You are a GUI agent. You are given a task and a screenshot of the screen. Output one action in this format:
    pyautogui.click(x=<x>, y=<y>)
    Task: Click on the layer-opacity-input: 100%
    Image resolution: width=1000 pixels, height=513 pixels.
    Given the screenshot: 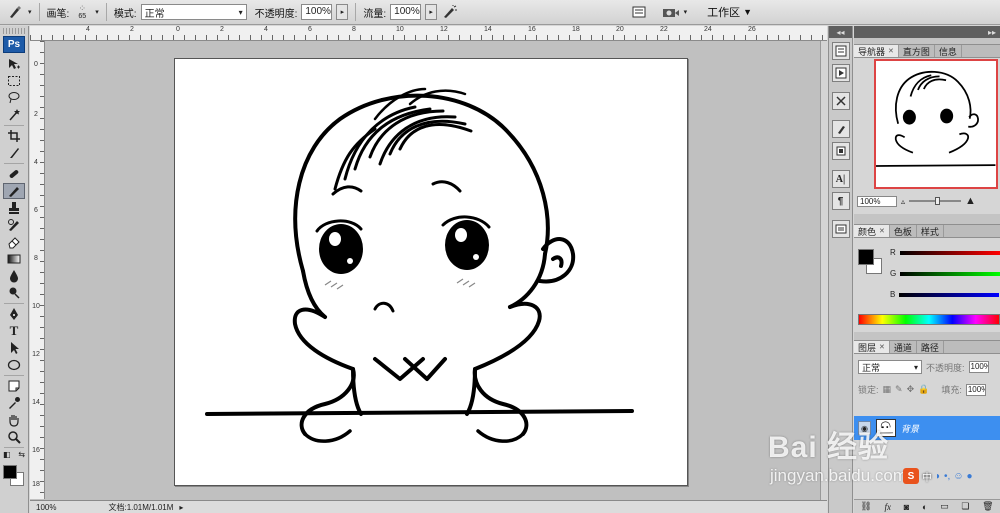 What is the action you would take?
    pyautogui.click(x=978, y=367)
    